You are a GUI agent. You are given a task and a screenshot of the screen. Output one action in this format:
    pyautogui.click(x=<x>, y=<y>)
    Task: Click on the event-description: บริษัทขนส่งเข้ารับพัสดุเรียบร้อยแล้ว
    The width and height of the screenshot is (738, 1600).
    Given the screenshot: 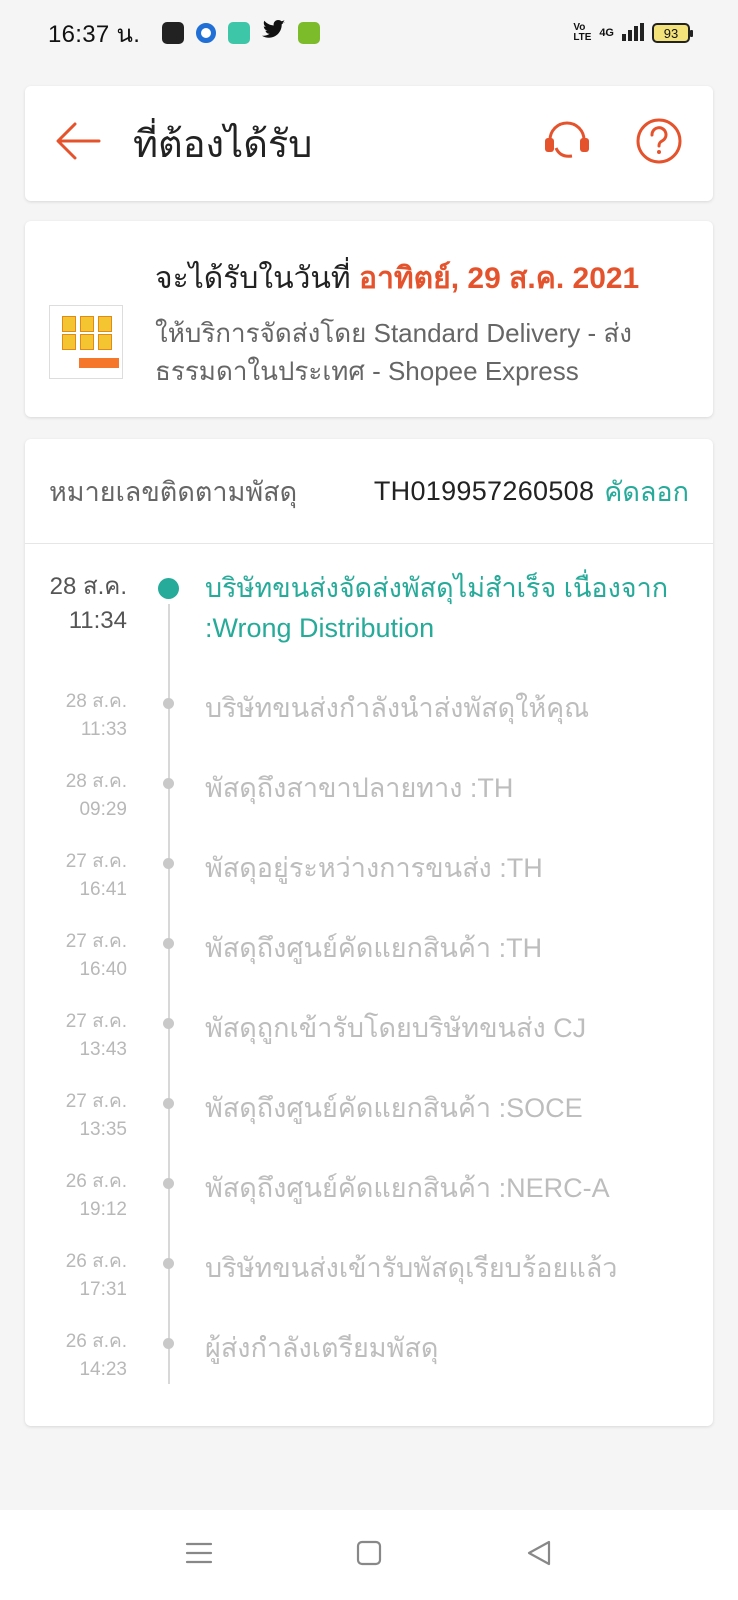 What is the action you would take?
    pyautogui.click(x=411, y=1268)
    